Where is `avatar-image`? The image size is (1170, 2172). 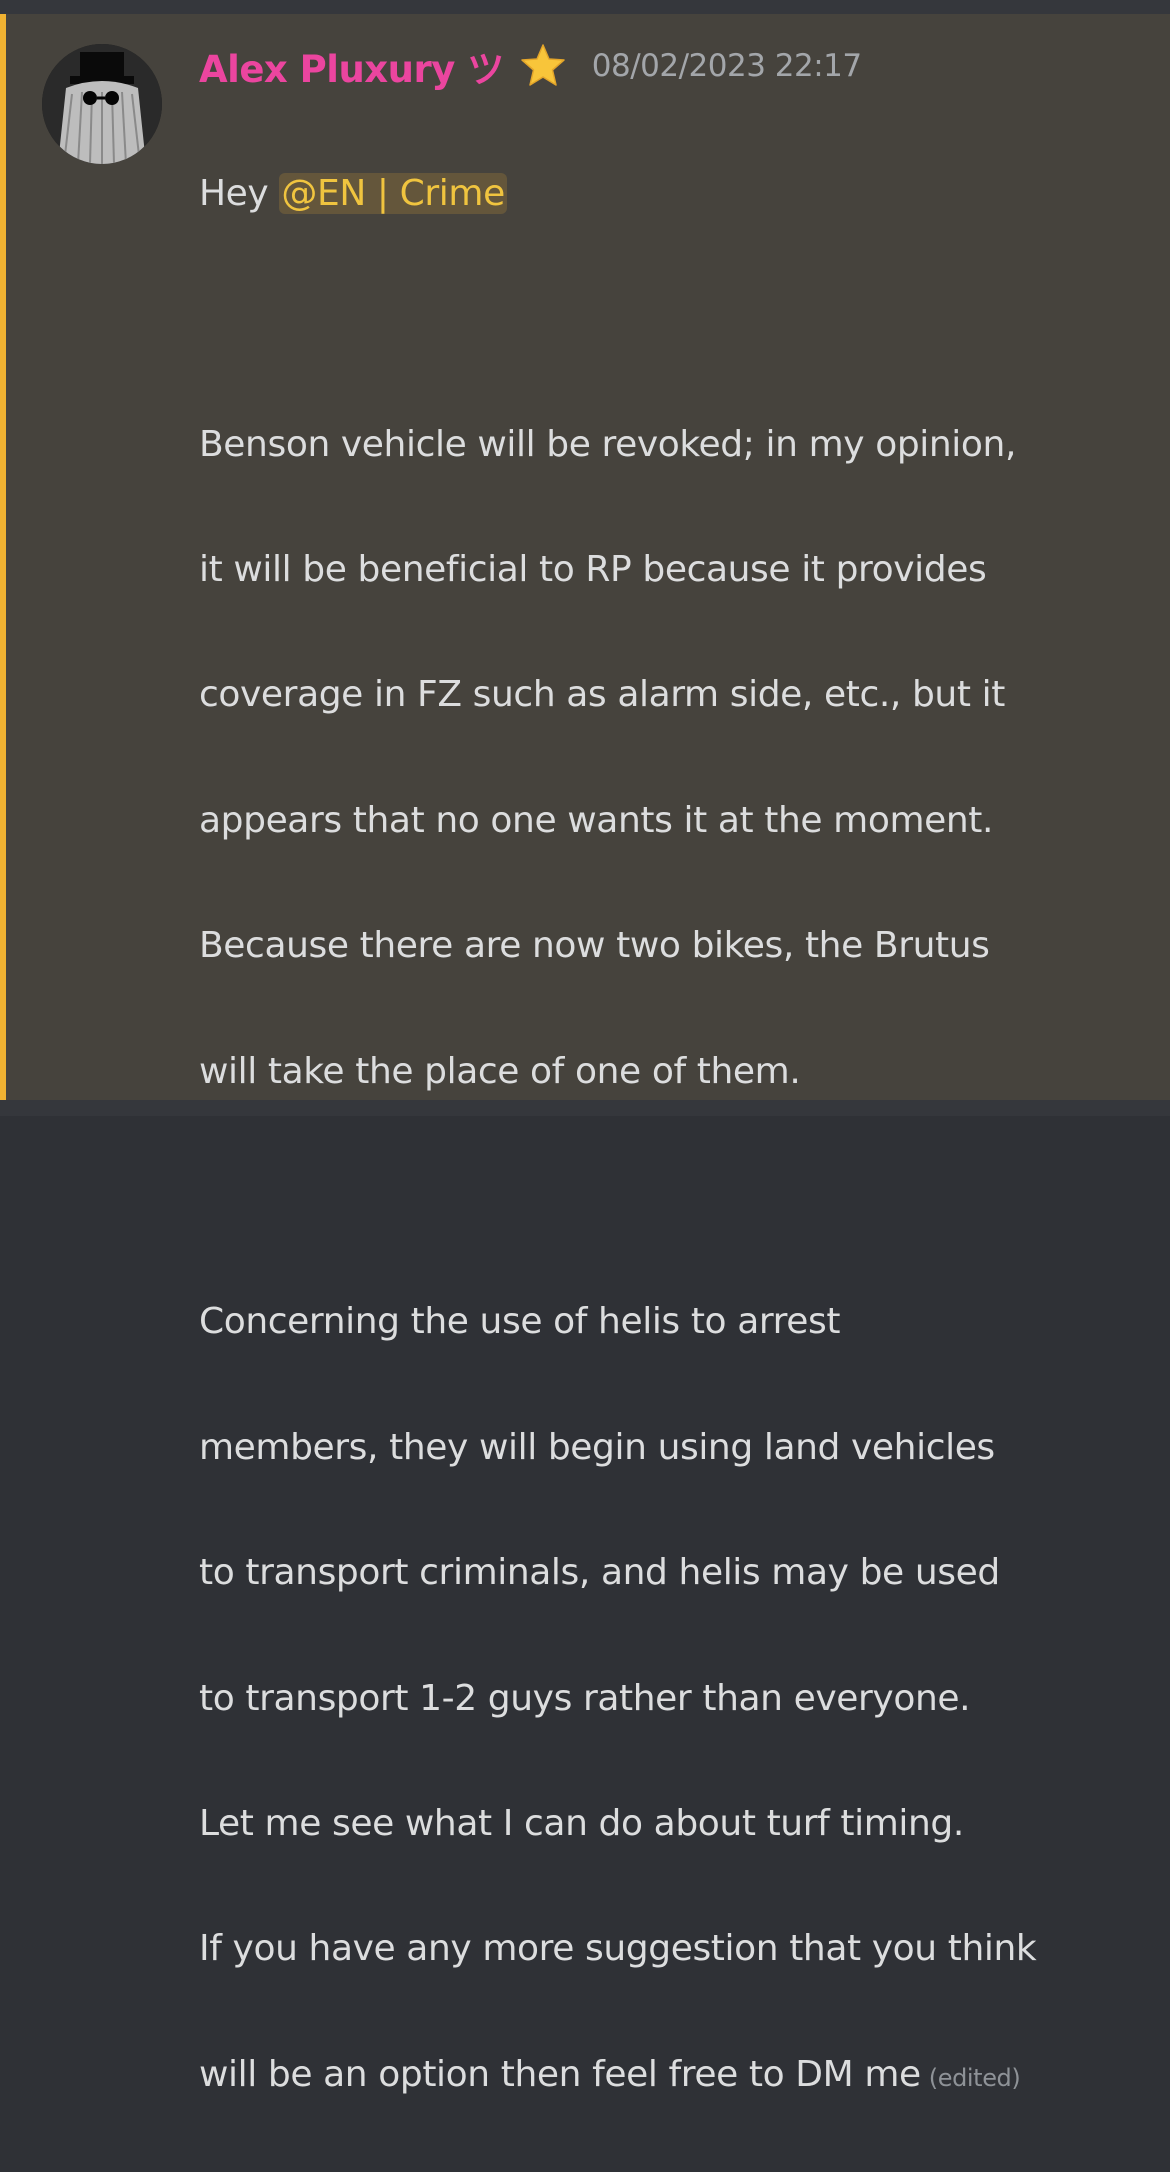
avatar-image is located at coordinates (102, 104).